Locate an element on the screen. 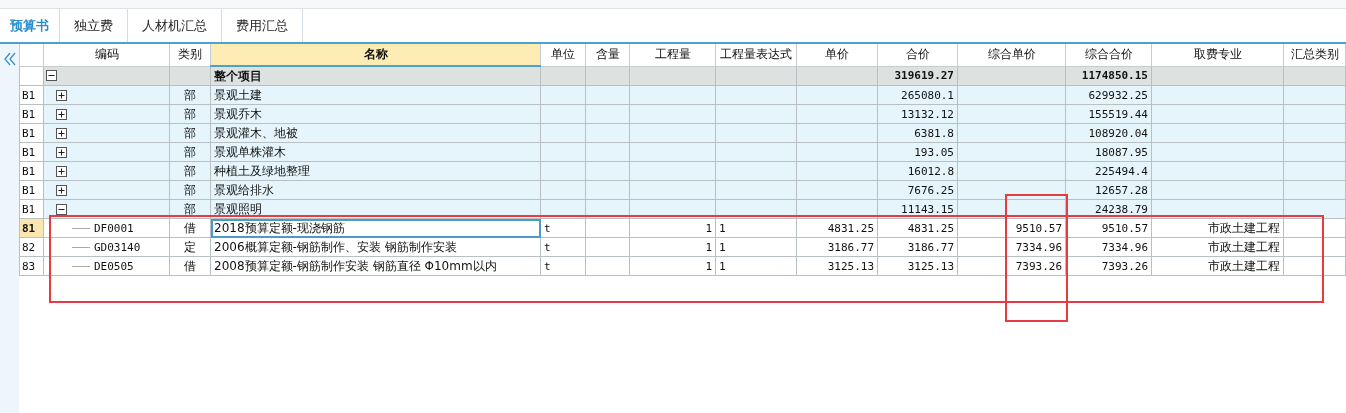 Image resolution: width=1346 pixels, height=413 pixels. column-header: 综合合价 is located at coordinates (1108, 55).